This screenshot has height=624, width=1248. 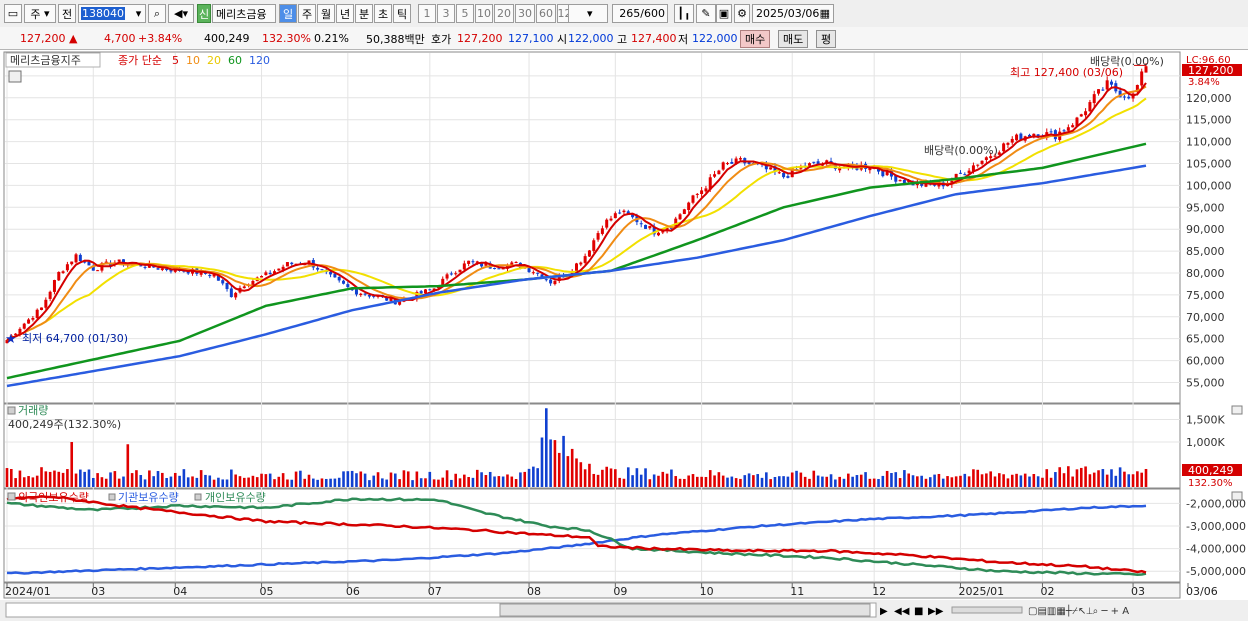 I want to click on layout-icons: ▢▤▥▦┼⌿↖⟂⌕ ─ + A, so click(x=1078, y=610).